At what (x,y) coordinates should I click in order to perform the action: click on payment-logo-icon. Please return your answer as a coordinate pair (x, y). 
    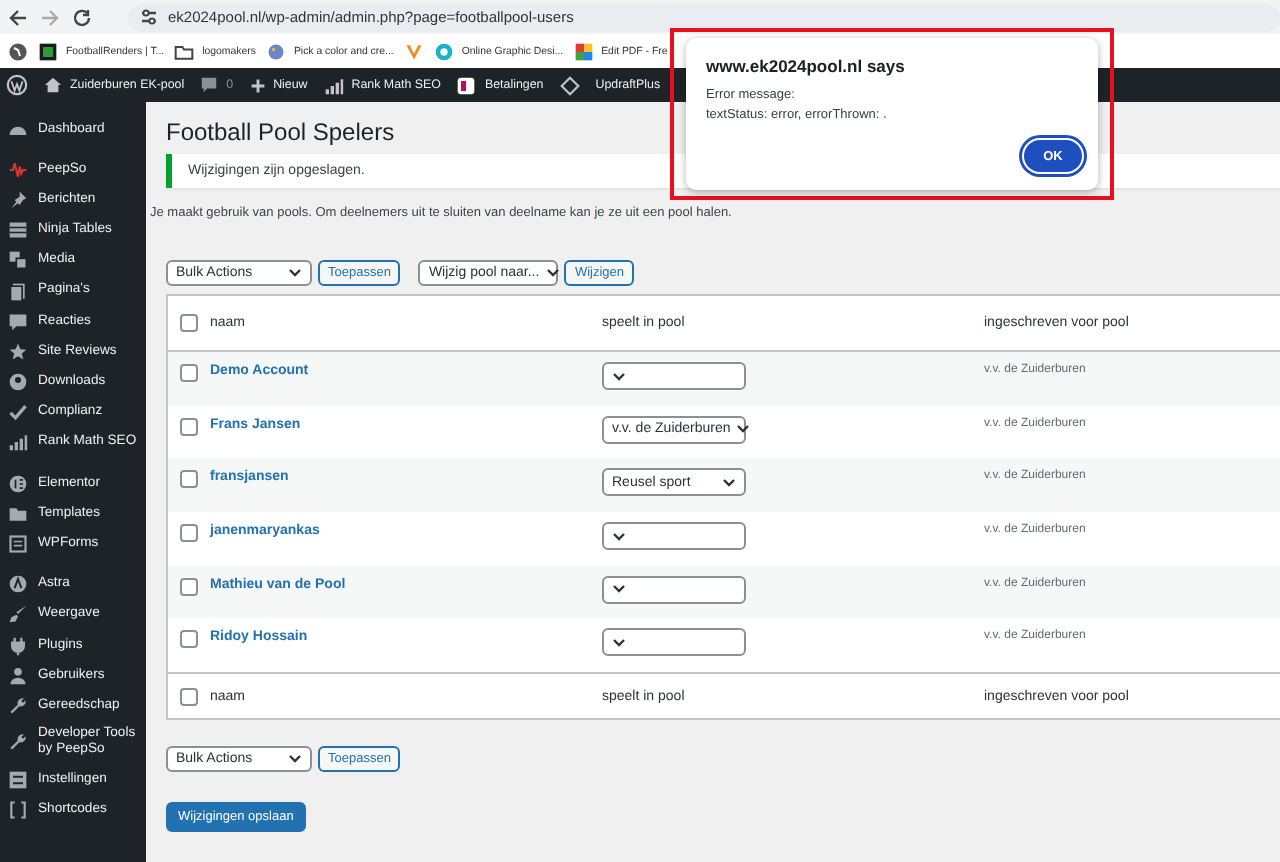
    Looking at the image, I should click on (466, 85).